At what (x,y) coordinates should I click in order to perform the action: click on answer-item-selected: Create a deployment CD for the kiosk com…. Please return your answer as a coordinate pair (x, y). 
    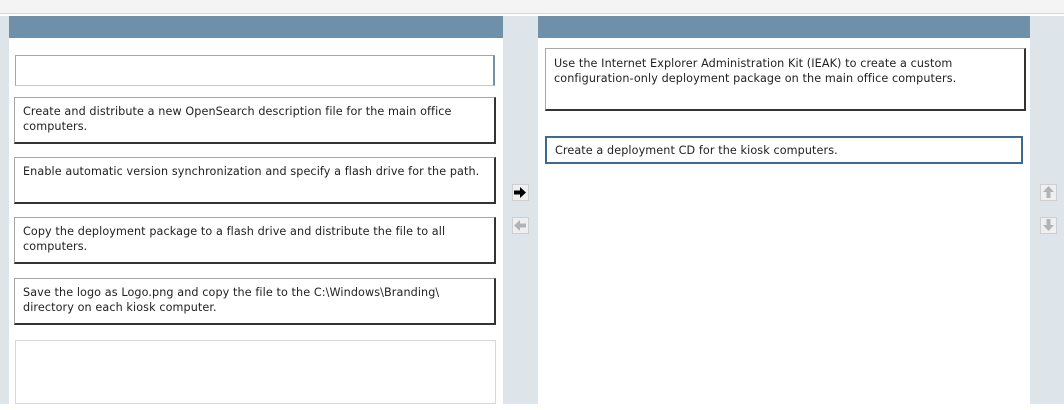
    Looking at the image, I should click on (784, 150).